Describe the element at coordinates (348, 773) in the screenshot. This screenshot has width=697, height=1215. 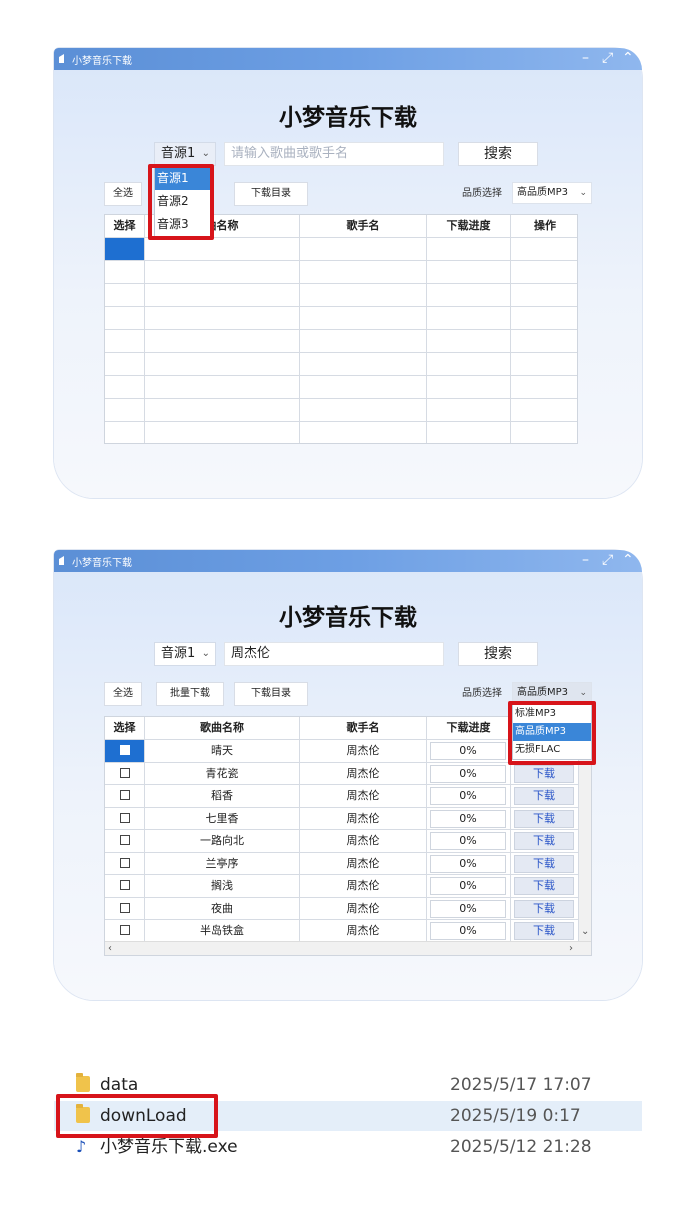
I see `table-row: 青花瓷 周杰伦 0% 下载` at that location.